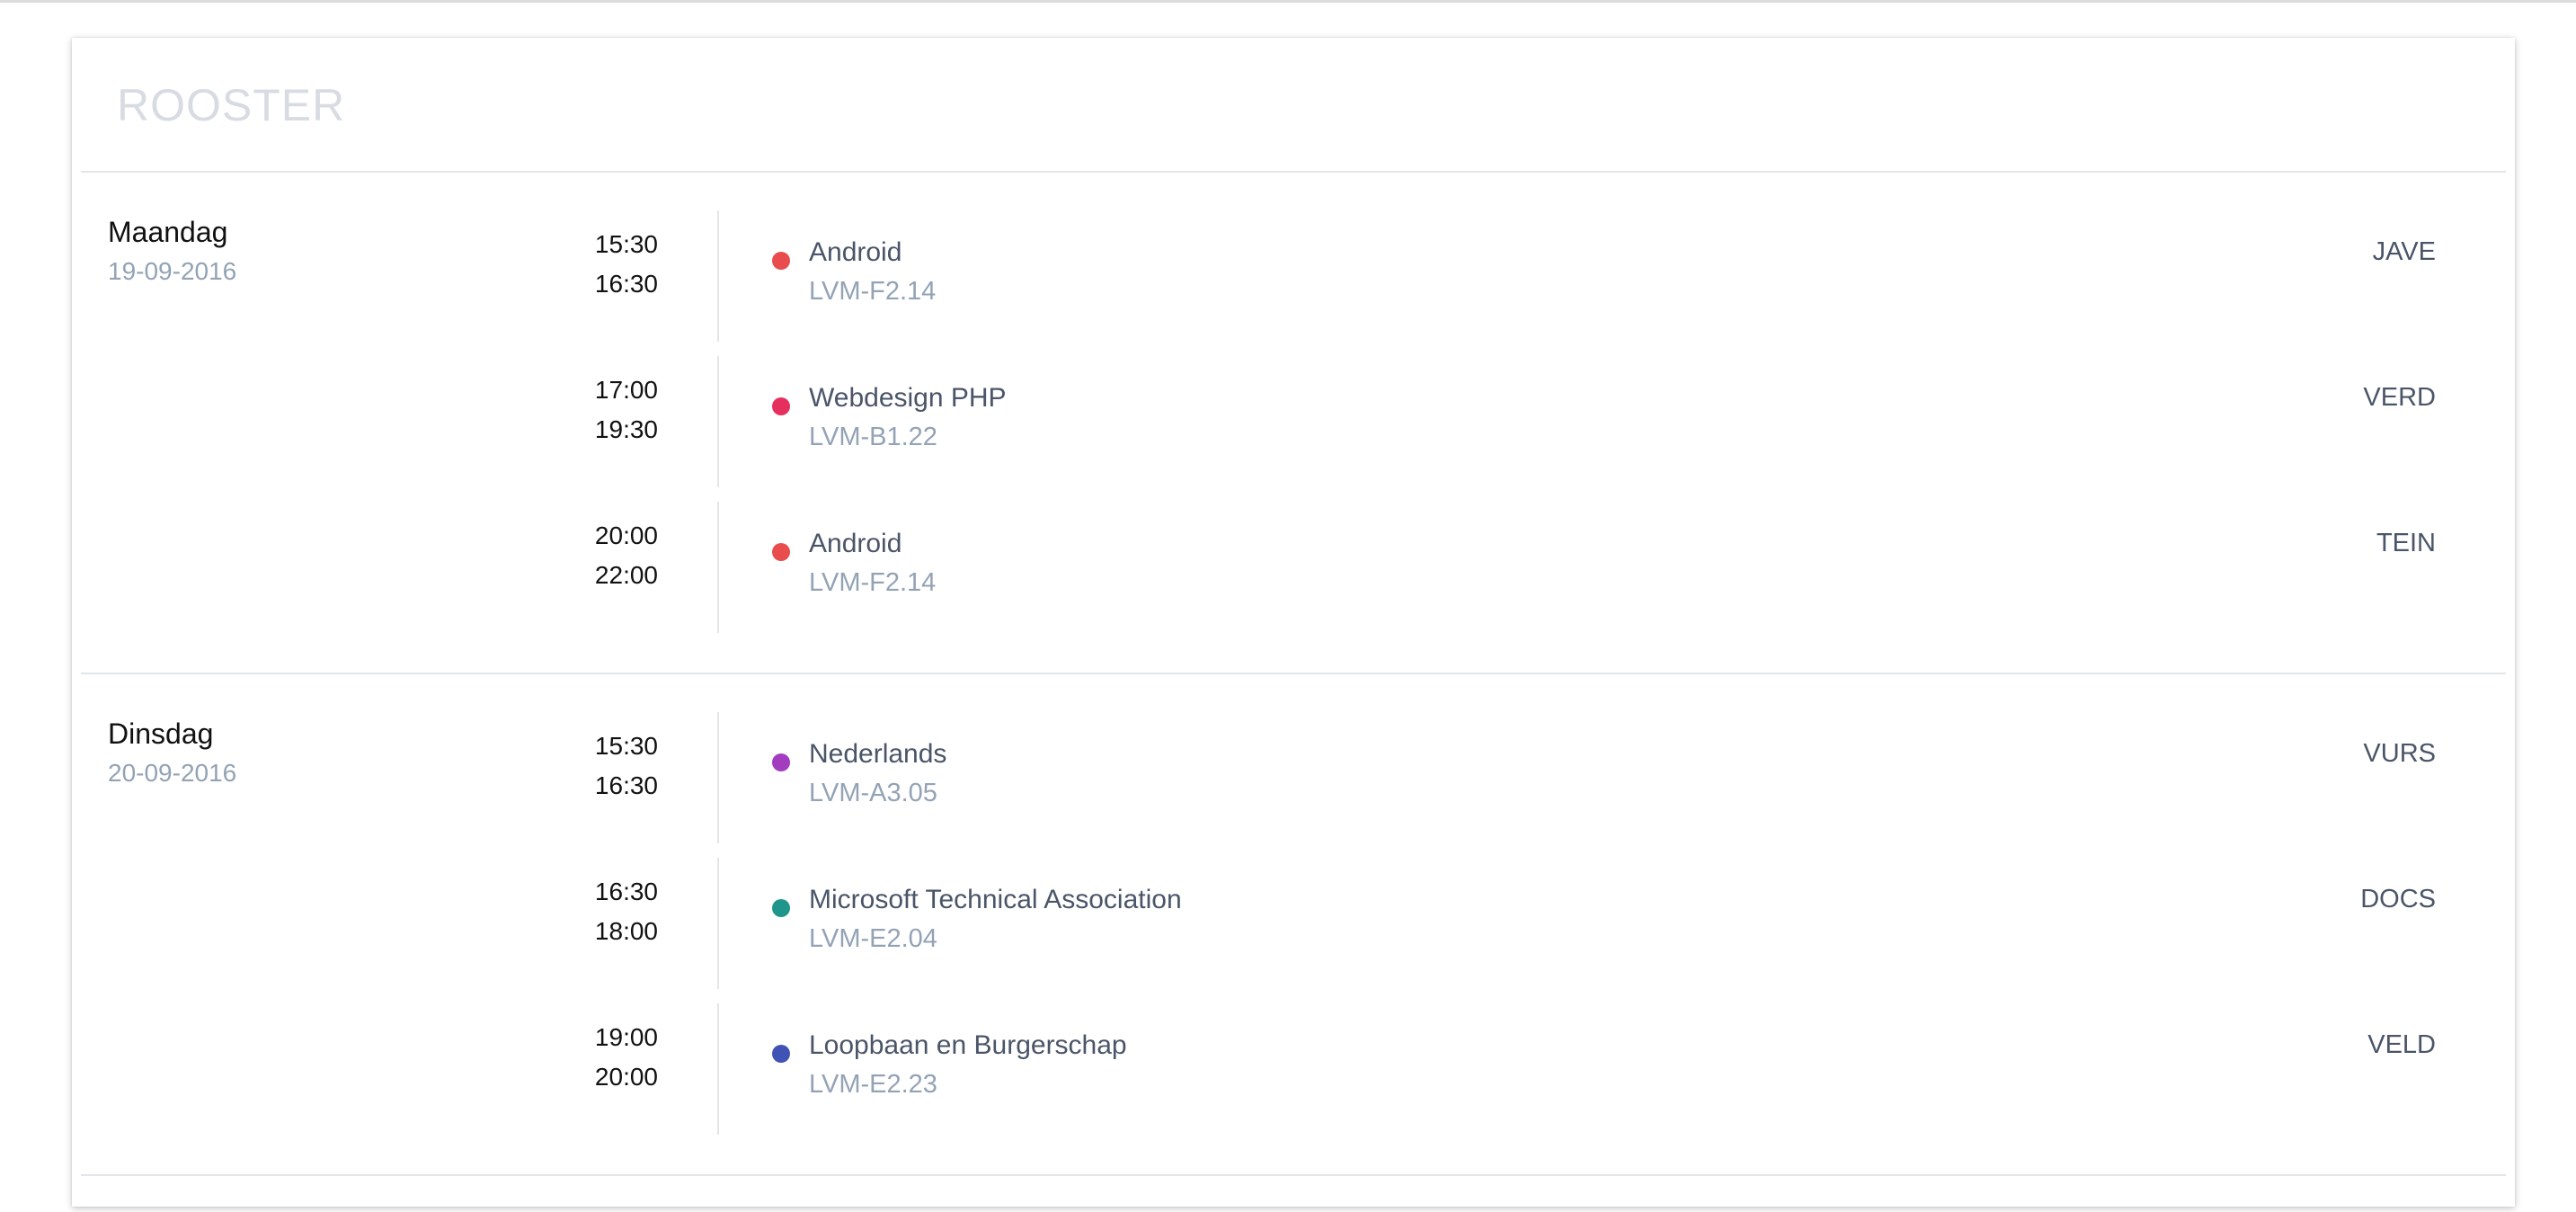 The height and width of the screenshot is (1212, 2576). I want to click on subject-name: Nederlands, so click(878, 754).